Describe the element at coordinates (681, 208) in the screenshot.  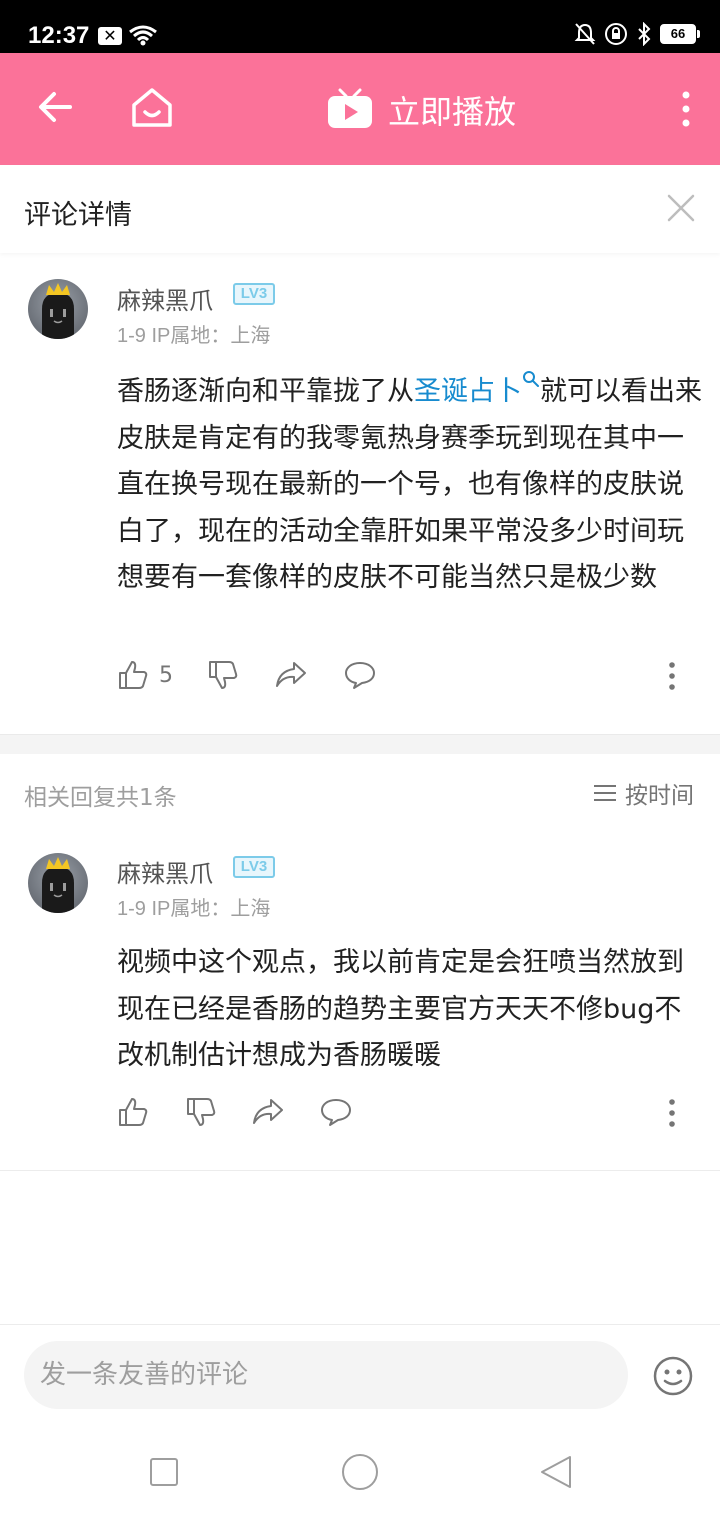
I see `close-icon` at that location.